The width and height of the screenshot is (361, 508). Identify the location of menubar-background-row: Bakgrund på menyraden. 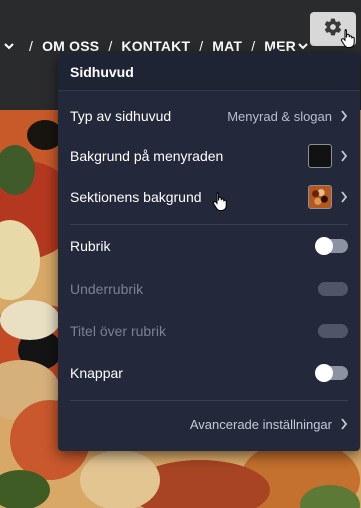
(209, 156).